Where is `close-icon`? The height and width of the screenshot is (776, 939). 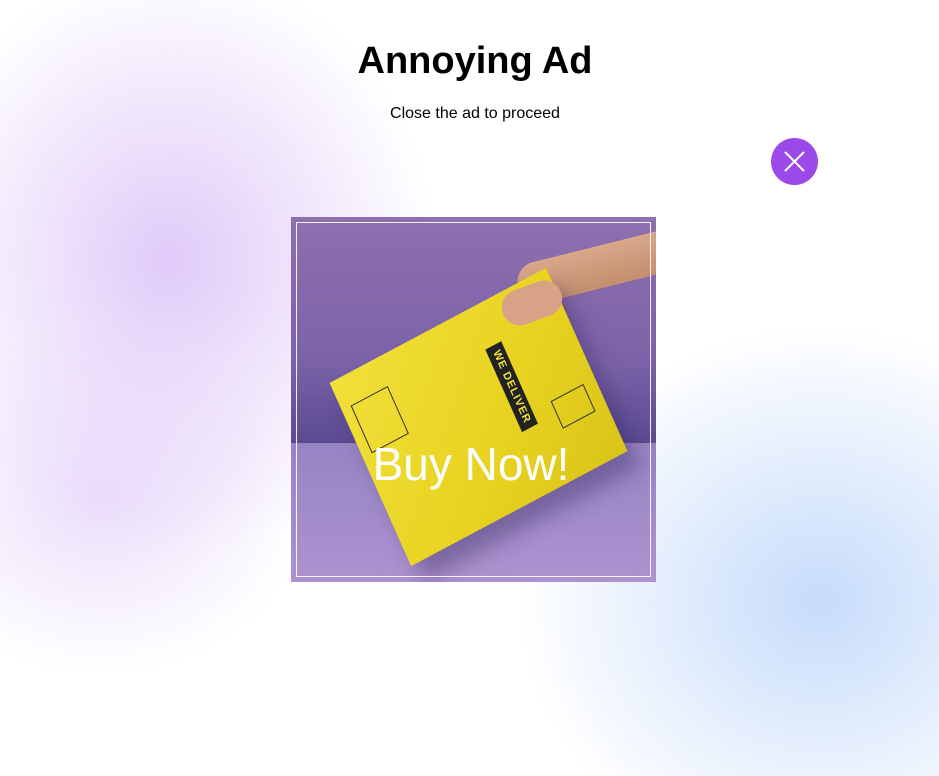
close-icon is located at coordinates (794, 161).